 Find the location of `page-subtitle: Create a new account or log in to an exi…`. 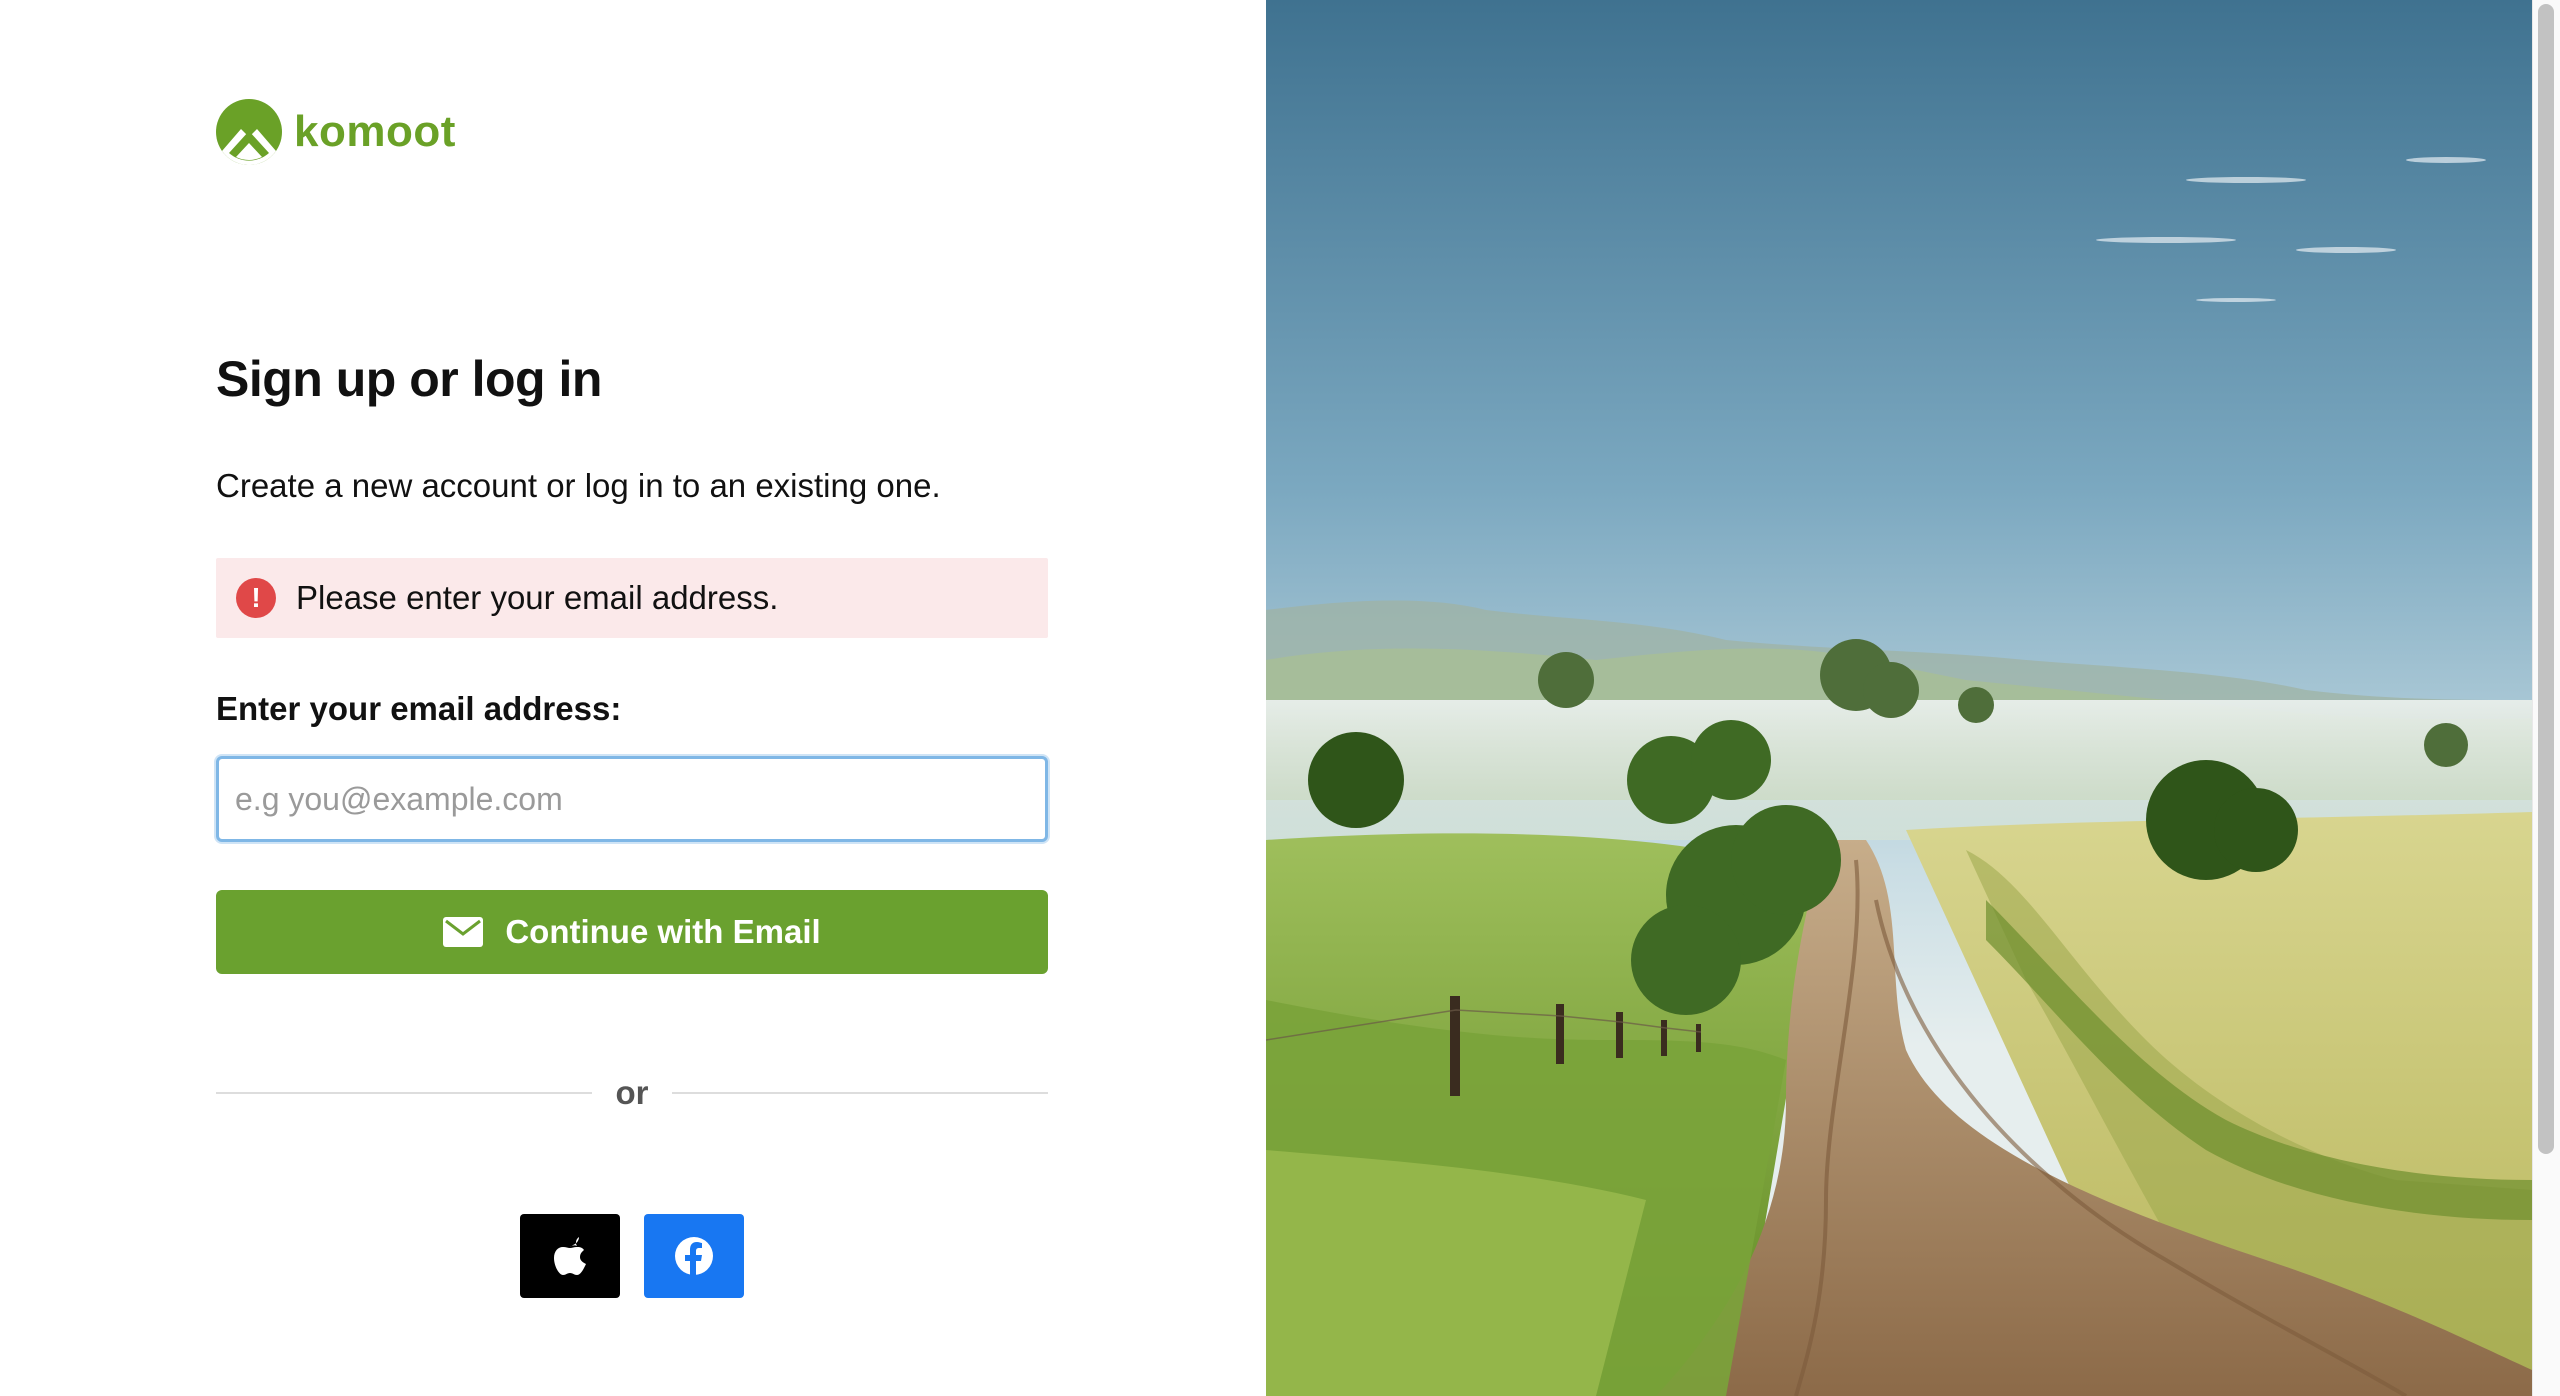

page-subtitle: Create a new account or log in to an exi… is located at coordinates (578, 485).